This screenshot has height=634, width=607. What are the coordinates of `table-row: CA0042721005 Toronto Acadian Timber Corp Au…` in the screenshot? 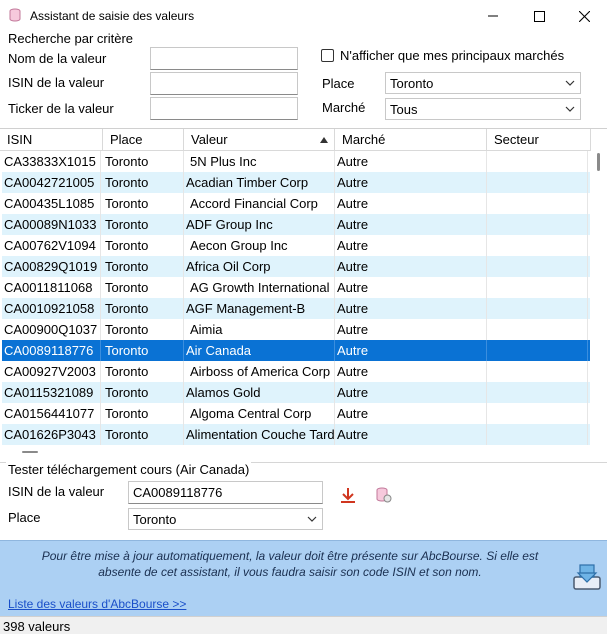 It's located at (296, 182).